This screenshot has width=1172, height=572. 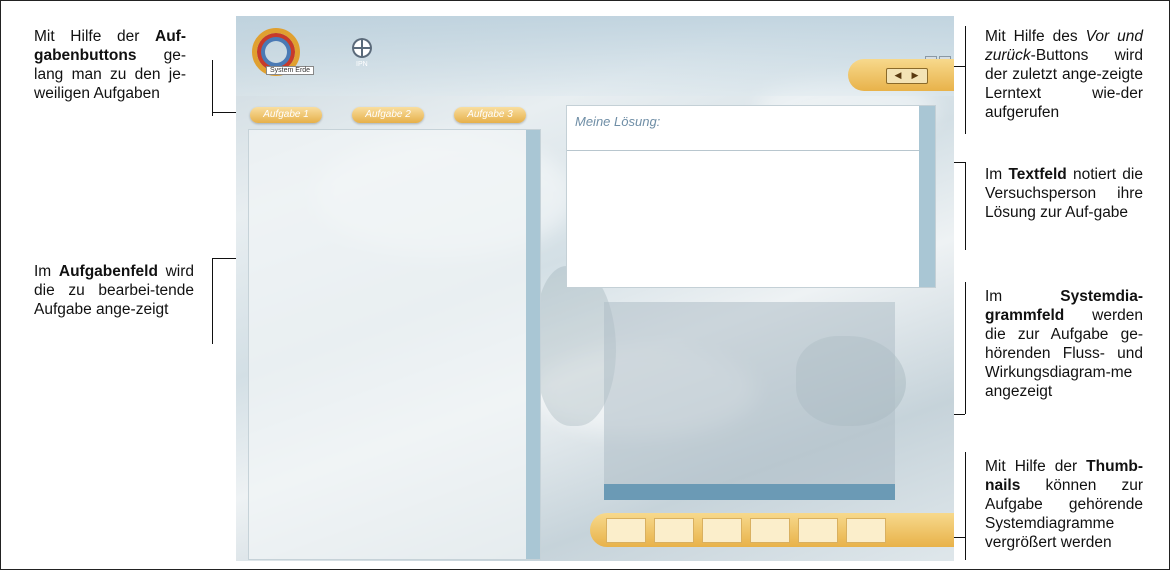 What do you see at coordinates (362, 48) in the screenshot?
I see `ipn-logo-icon` at bounding box center [362, 48].